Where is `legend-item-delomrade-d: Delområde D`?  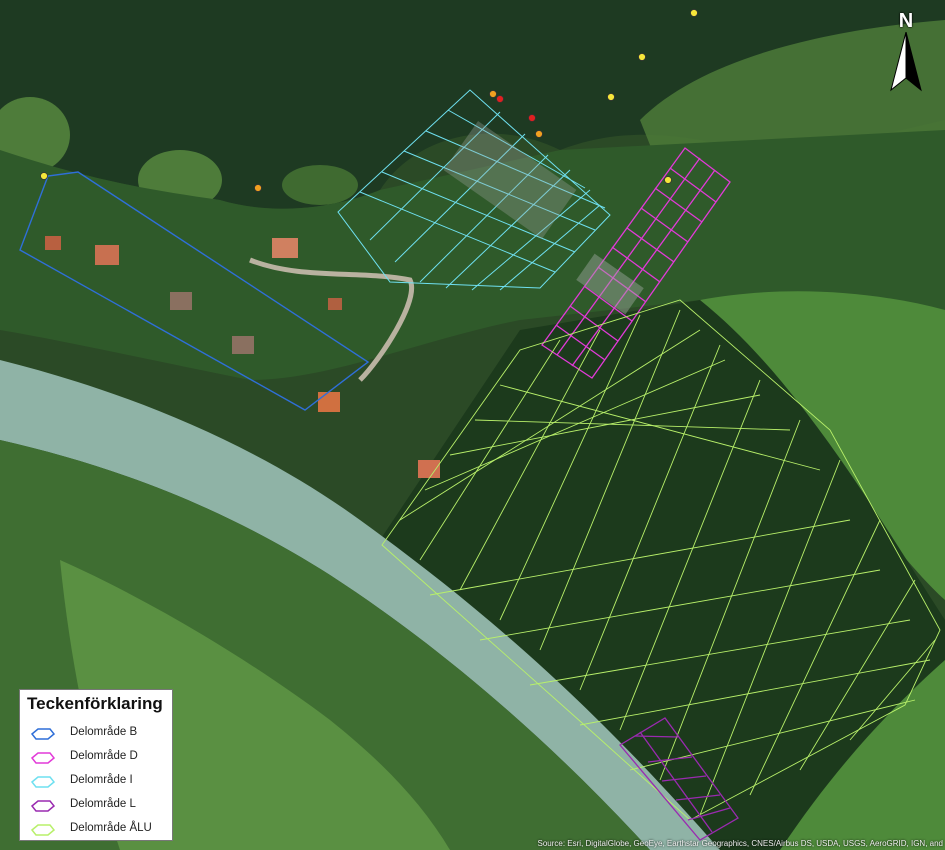
legend-item-delomrade-d: Delområde D is located at coordinates (100, 758).